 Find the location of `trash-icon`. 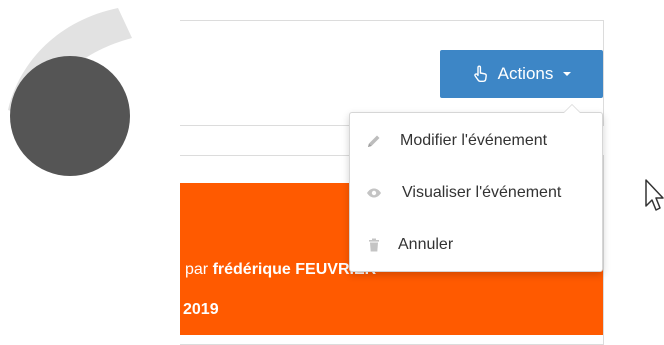

trash-icon is located at coordinates (374, 245).